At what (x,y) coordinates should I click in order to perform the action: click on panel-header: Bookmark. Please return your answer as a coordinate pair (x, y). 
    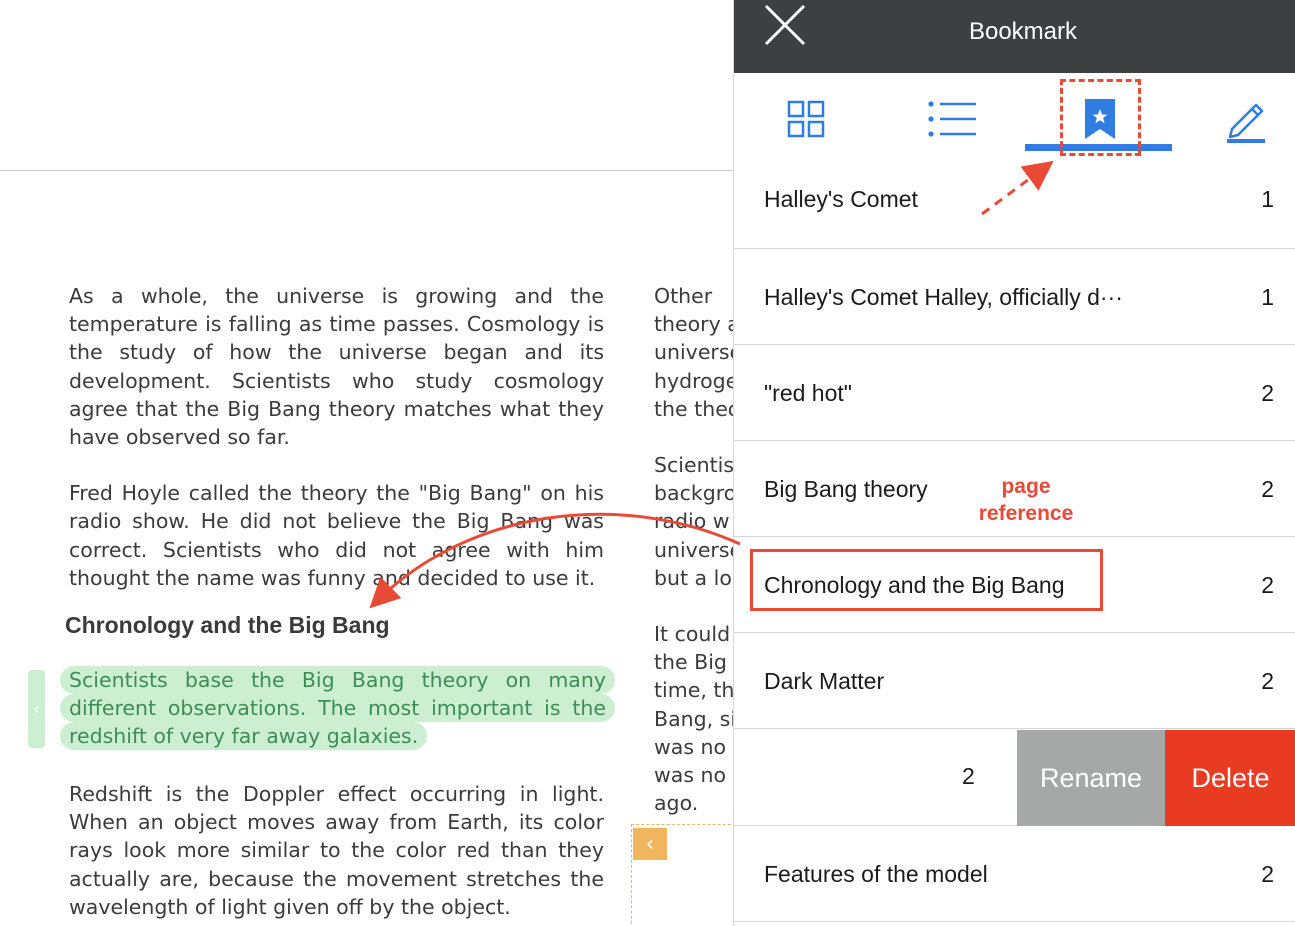
    Looking at the image, I should click on (1014, 36).